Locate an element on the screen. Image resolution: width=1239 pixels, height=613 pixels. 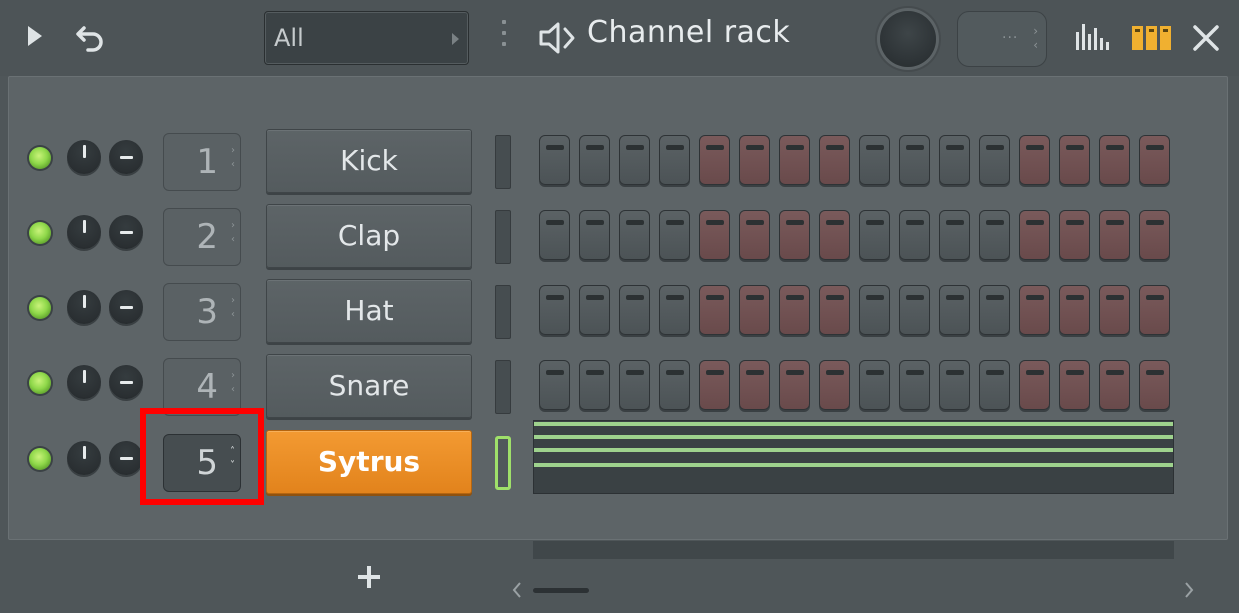
drag-handle is located at coordinates (504, 38).